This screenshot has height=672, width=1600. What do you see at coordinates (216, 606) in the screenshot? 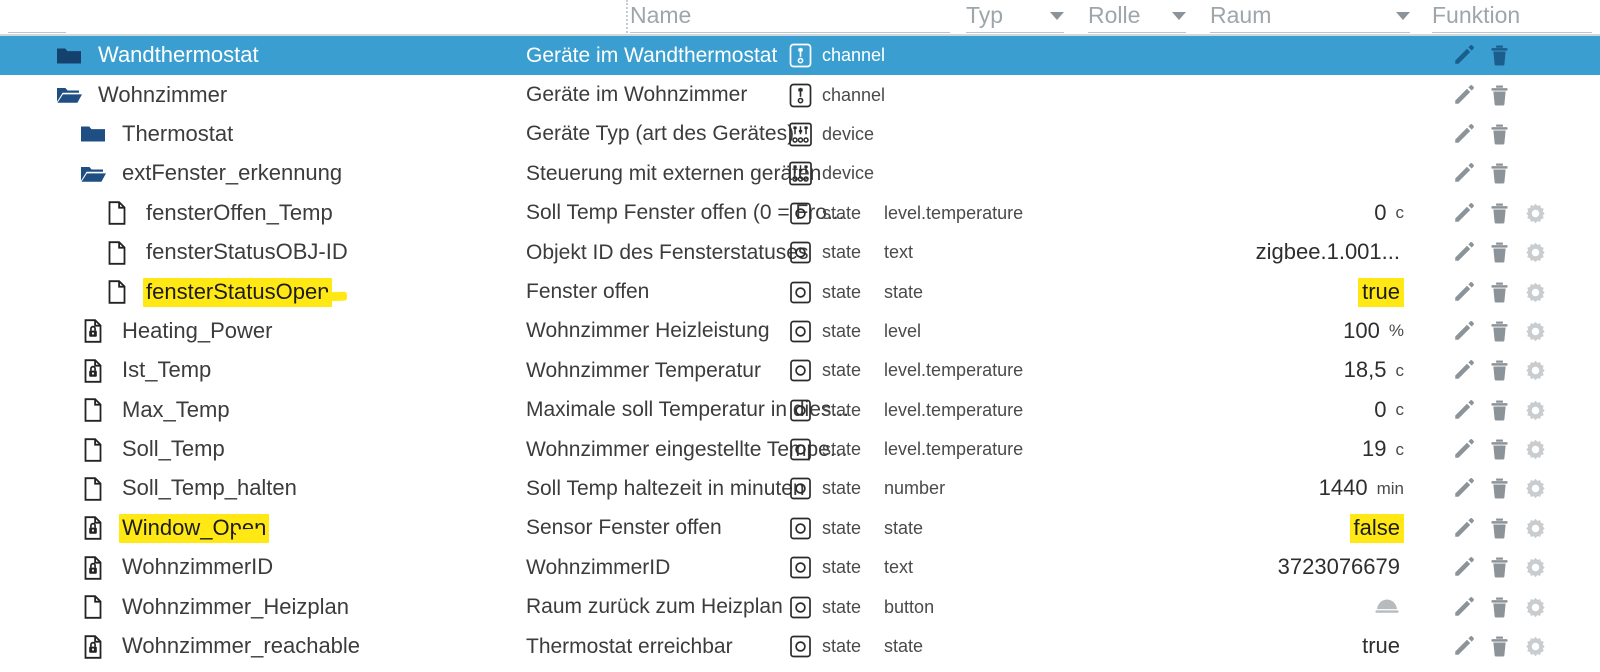
I see `object-name-cell: Wohnzimmer_Heizplan` at bounding box center [216, 606].